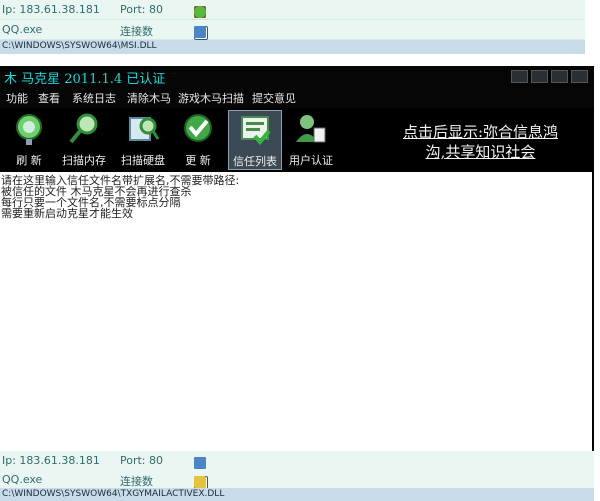  Describe the element at coordinates (198, 128) in the screenshot. I see `update-check-icon` at that location.